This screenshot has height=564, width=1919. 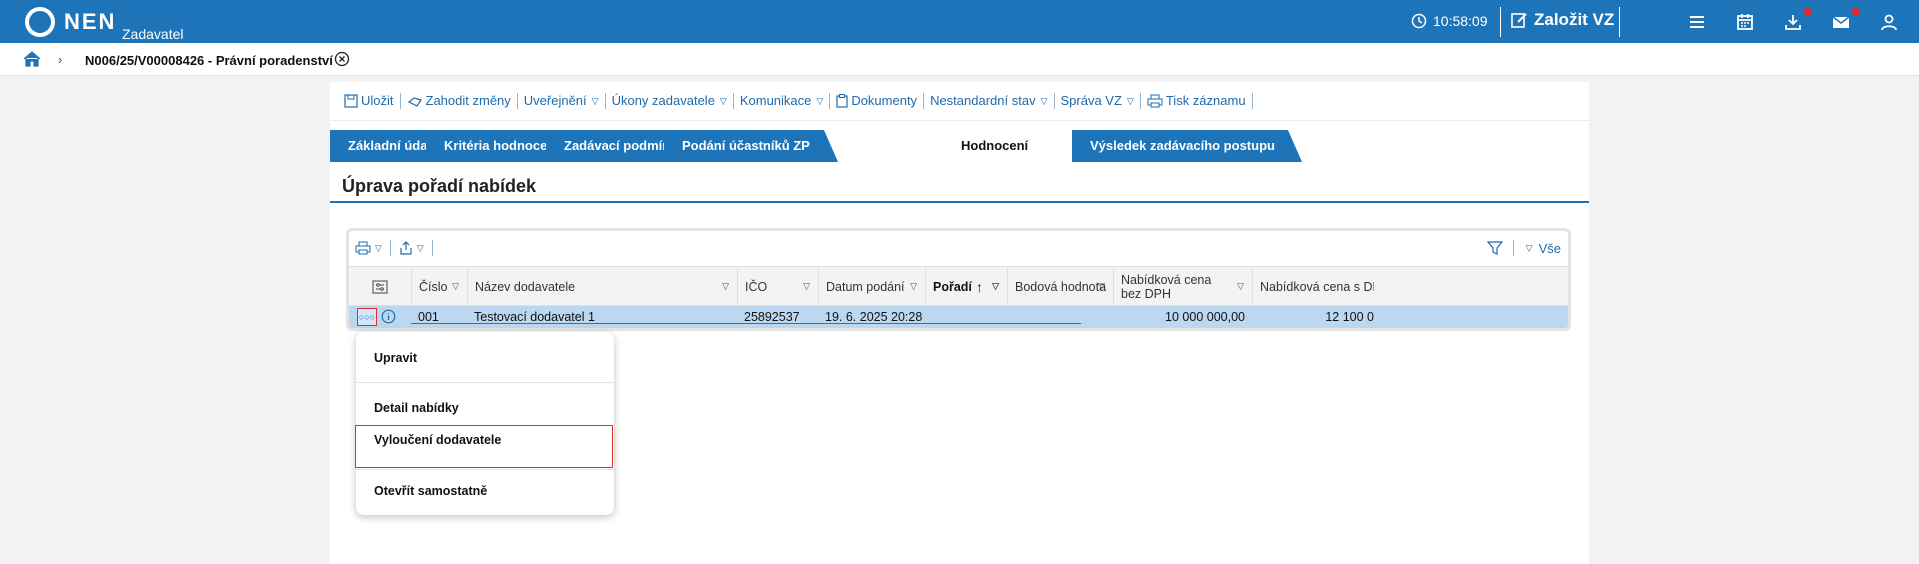 What do you see at coordinates (468, 100) in the screenshot?
I see `discard-changes-label: Zahodit změny` at bounding box center [468, 100].